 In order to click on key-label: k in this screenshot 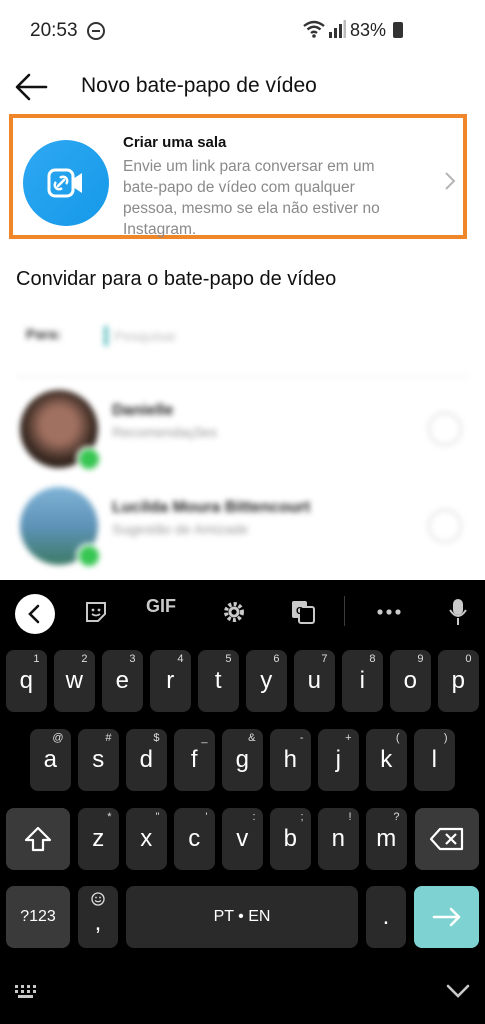, I will do `click(386, 759)`.